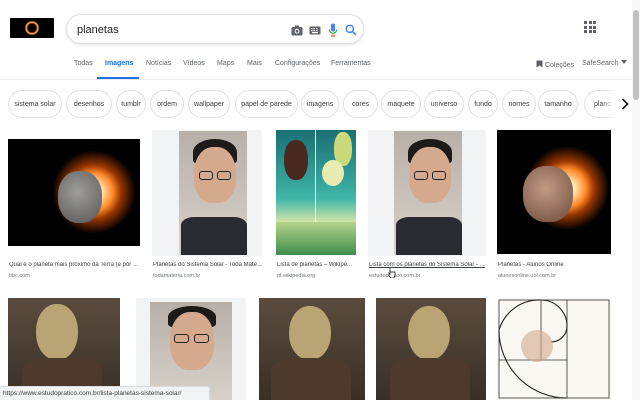 This screenshot has width=640, height=400. I want to click on tab-tools: Ferramentas, so click(351, 63).